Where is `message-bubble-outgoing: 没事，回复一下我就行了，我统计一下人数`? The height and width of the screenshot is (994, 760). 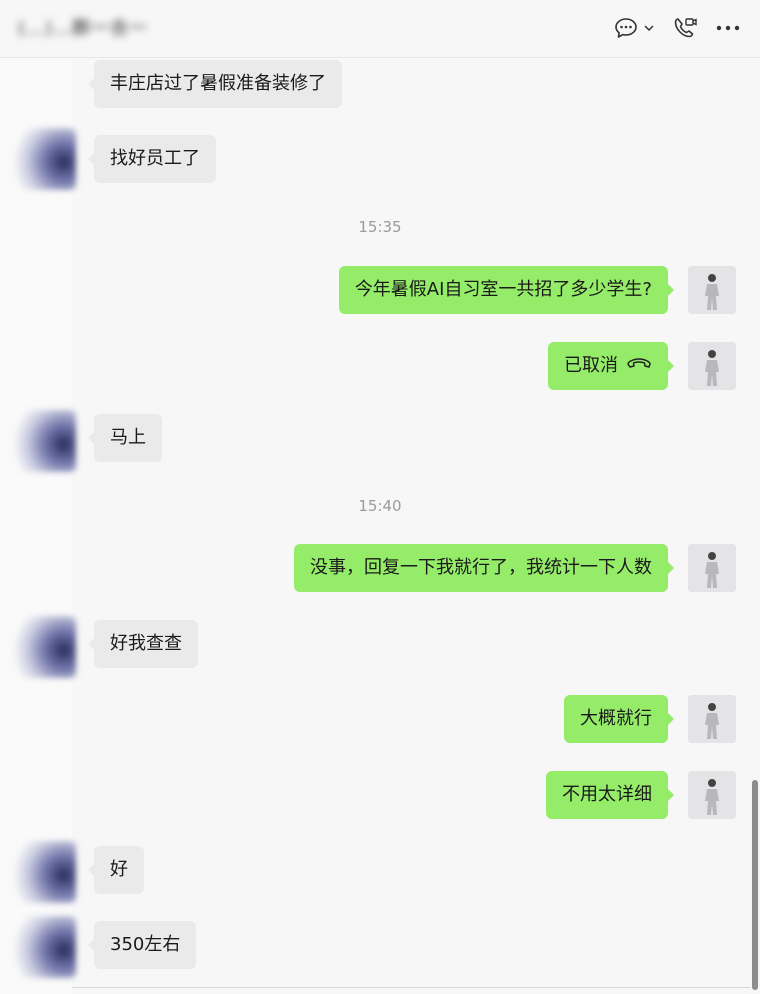
message-bubble-outgoing: 没事，回复一下我就行了，我统计一下人数 is located at coordinates (484, 568).